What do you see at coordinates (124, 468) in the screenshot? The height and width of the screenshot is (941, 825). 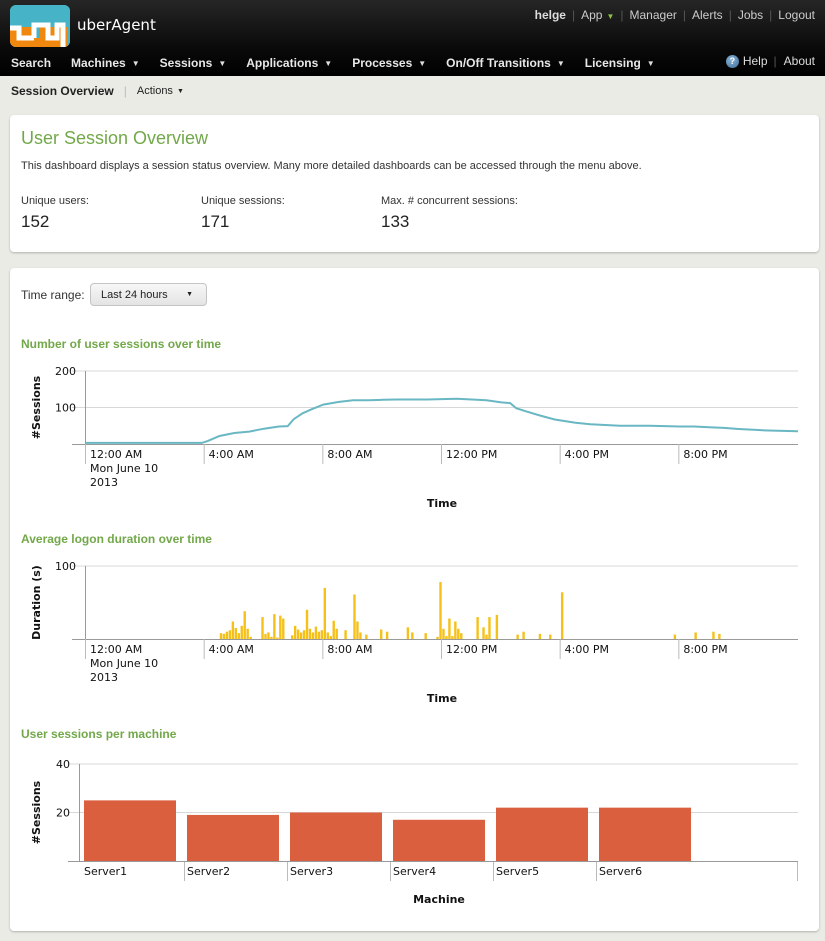 I see `x-tick-sublabel: Mon June 10` at bounding box center [124, 468].